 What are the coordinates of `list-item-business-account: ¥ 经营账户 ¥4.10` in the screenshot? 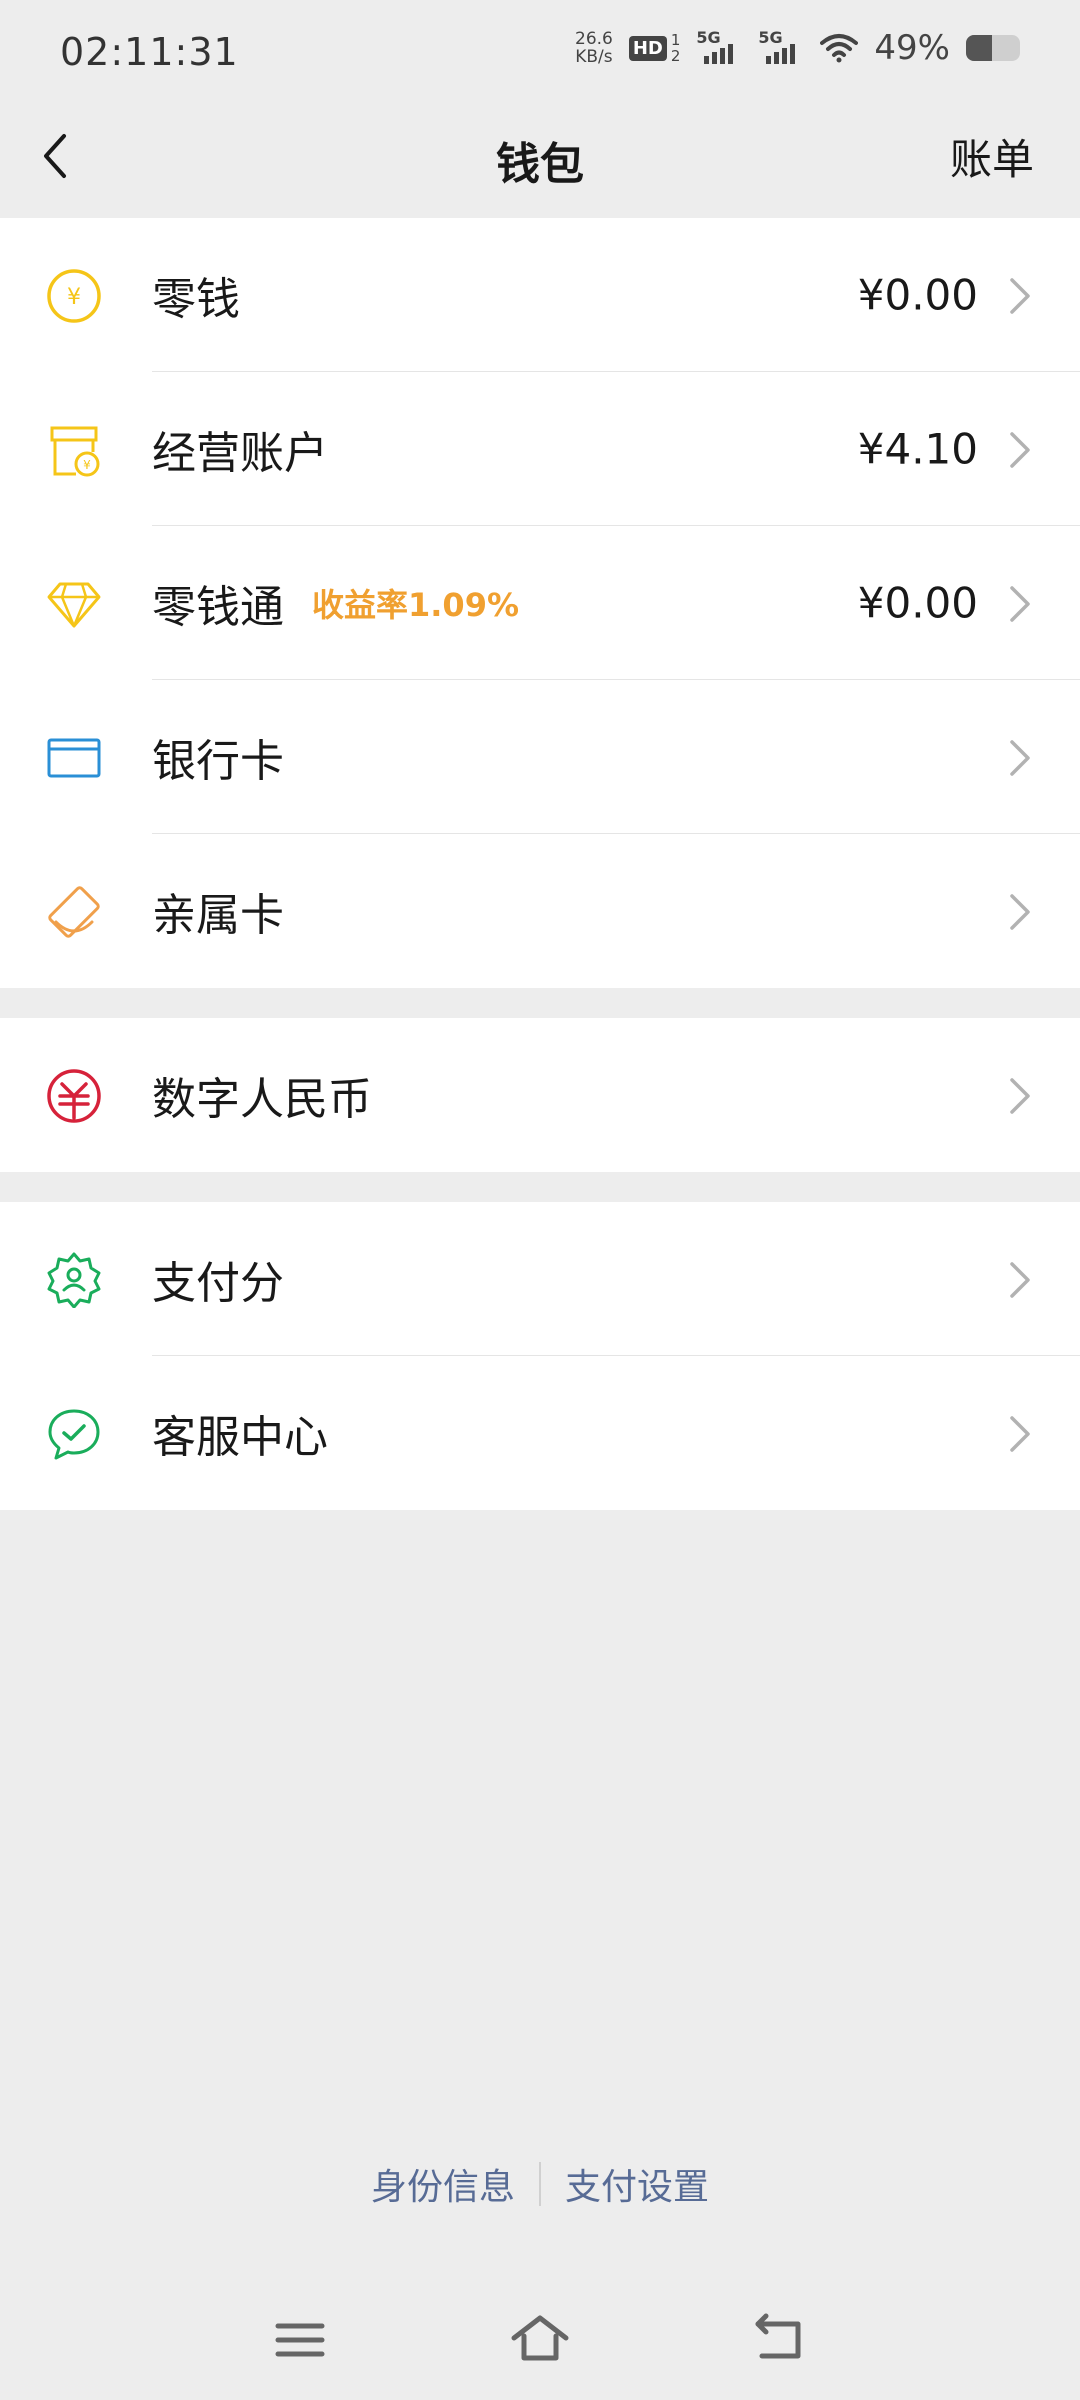 It's located at (540, 449).